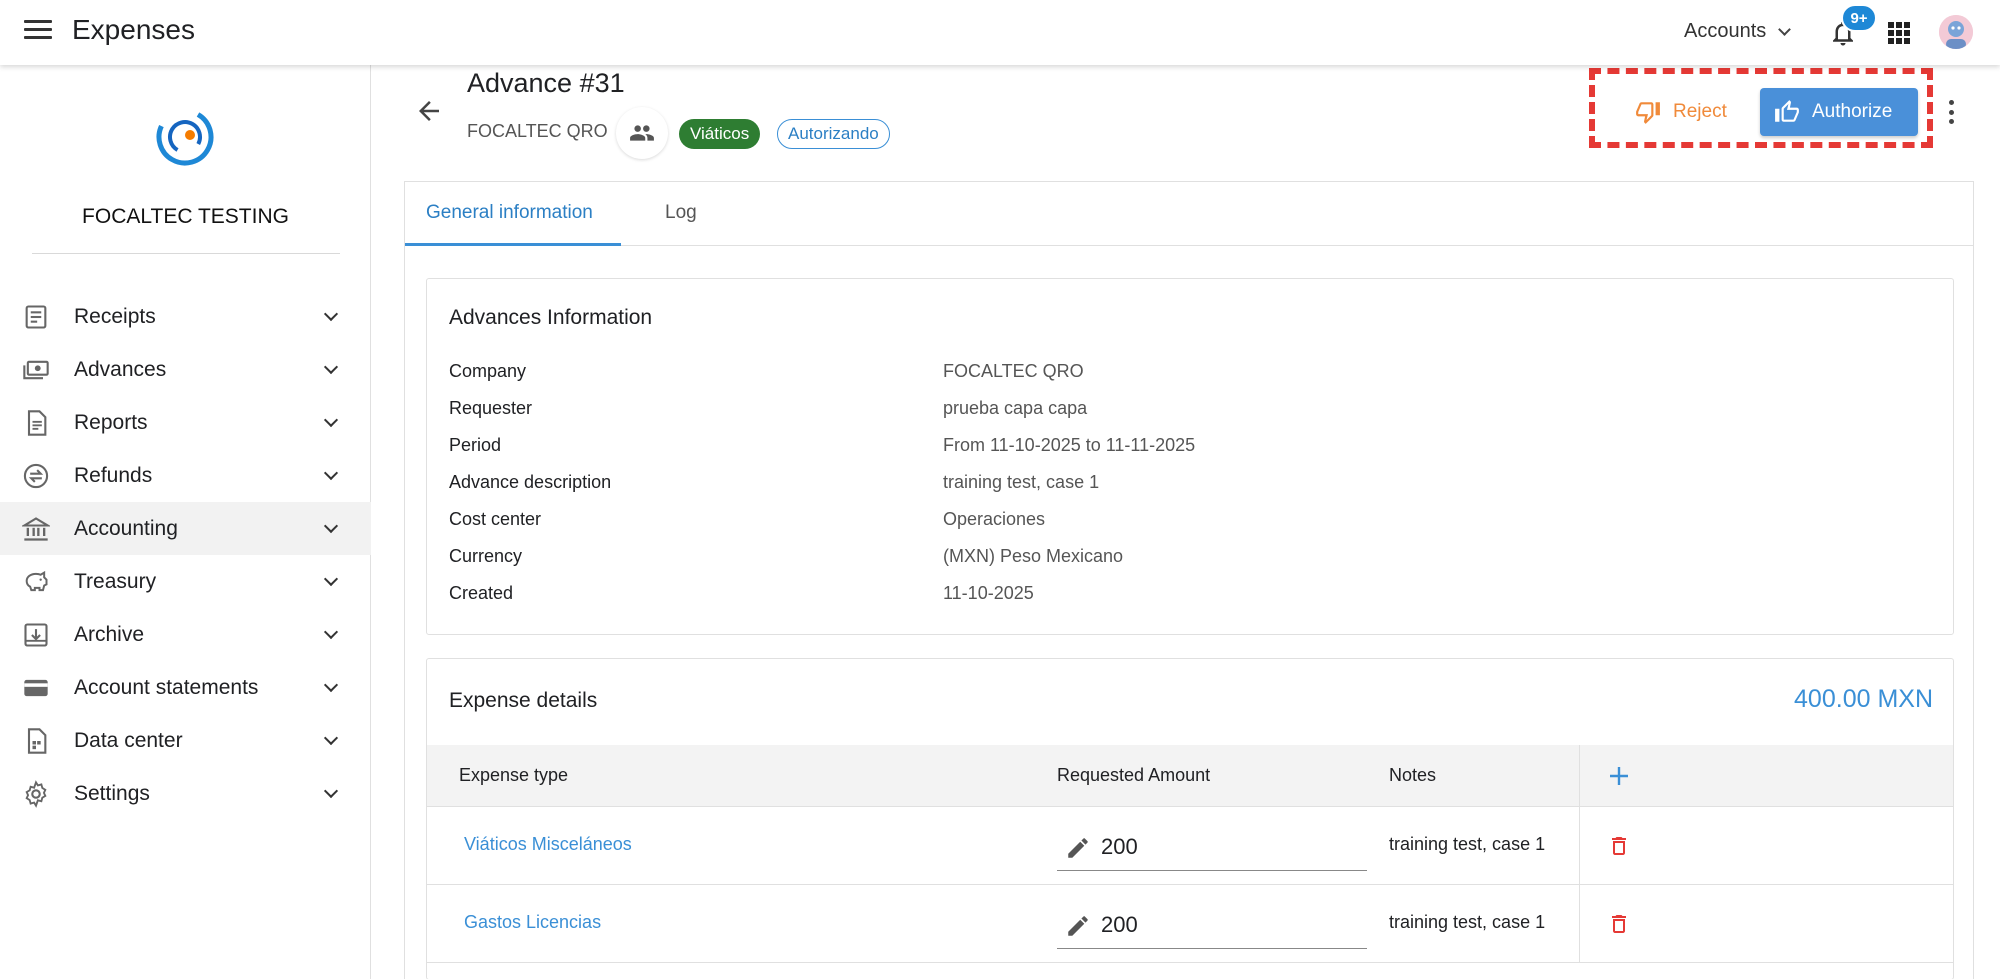  I want to click on info-label: Requester, so click(491, 408).